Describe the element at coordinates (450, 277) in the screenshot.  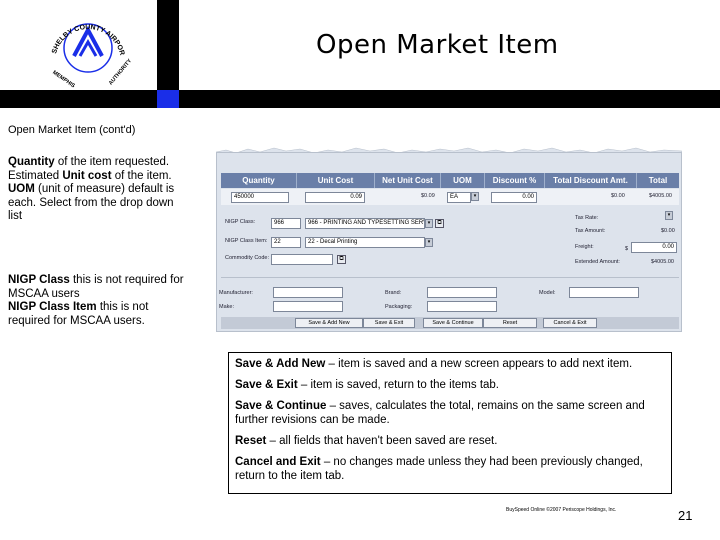
I see `section-divider` at that location.